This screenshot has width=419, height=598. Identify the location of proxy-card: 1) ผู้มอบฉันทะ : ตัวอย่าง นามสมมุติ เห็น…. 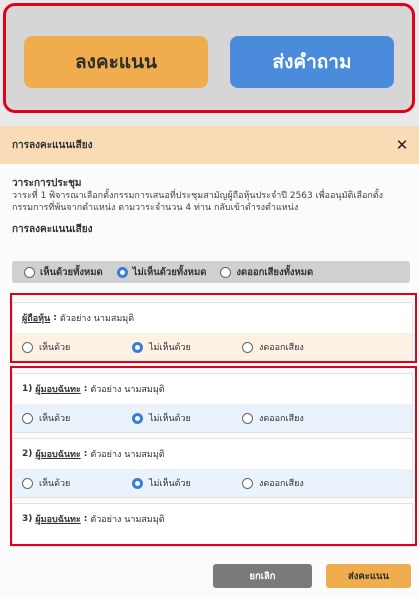
(212, 403).